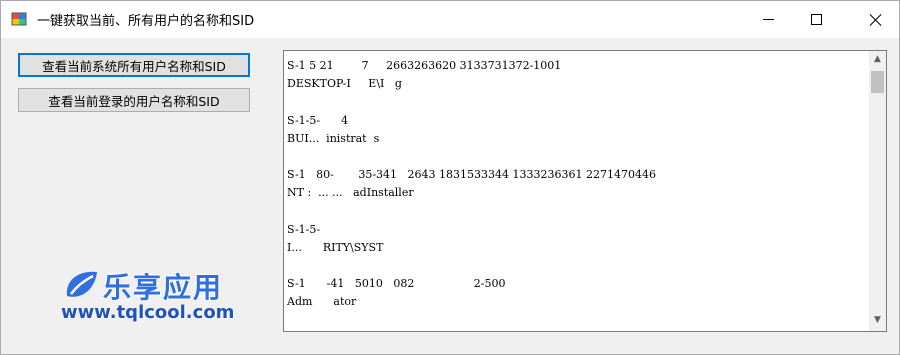  What do you see at coordinates (333, 138) in the screenshot?
I see `output-line: BUI... inistrat s` at bounding box center [333, 138].